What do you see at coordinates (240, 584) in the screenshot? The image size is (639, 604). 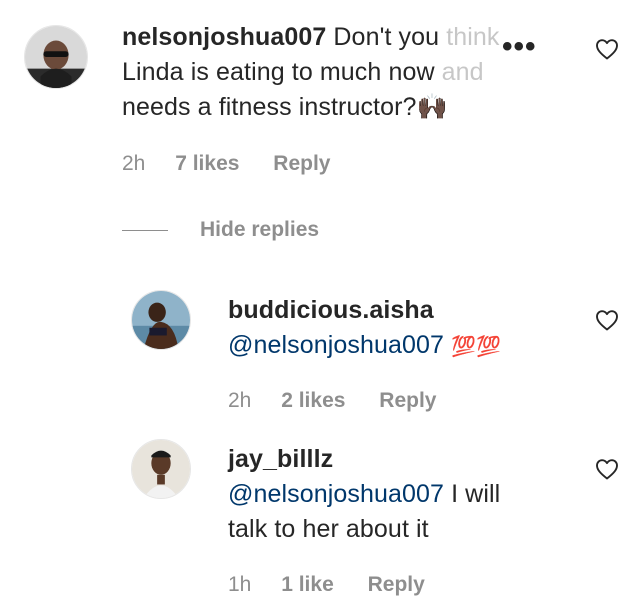 I see `reply-time: 1h` at bounding box center [240, 584].